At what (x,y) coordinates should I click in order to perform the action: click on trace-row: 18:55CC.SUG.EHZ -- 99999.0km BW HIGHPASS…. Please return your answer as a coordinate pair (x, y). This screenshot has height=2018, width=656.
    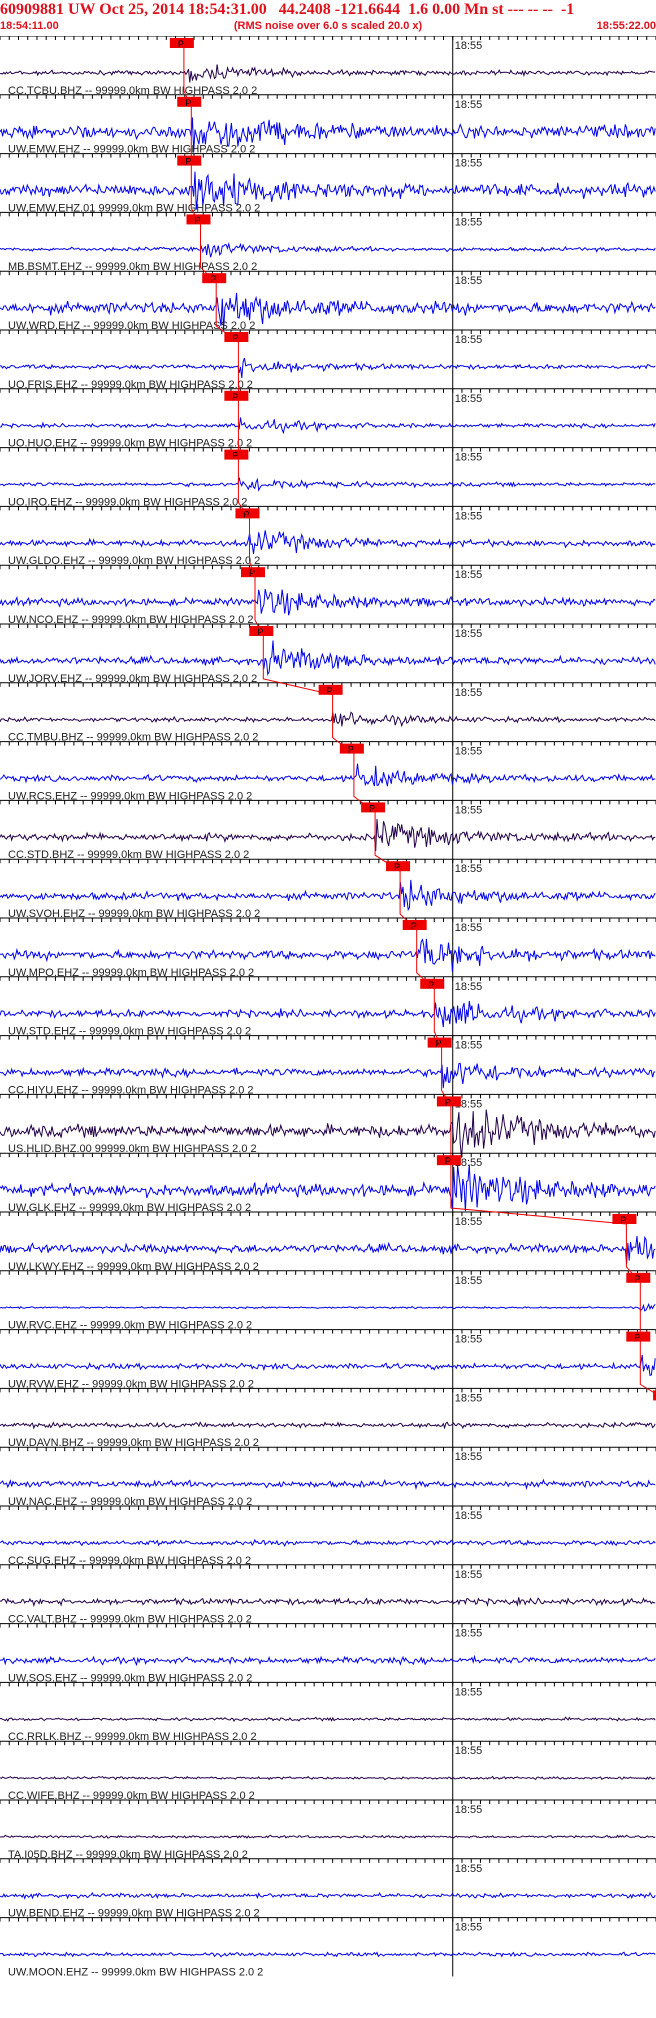
    Looking at the image, I should click on (328, 1536).